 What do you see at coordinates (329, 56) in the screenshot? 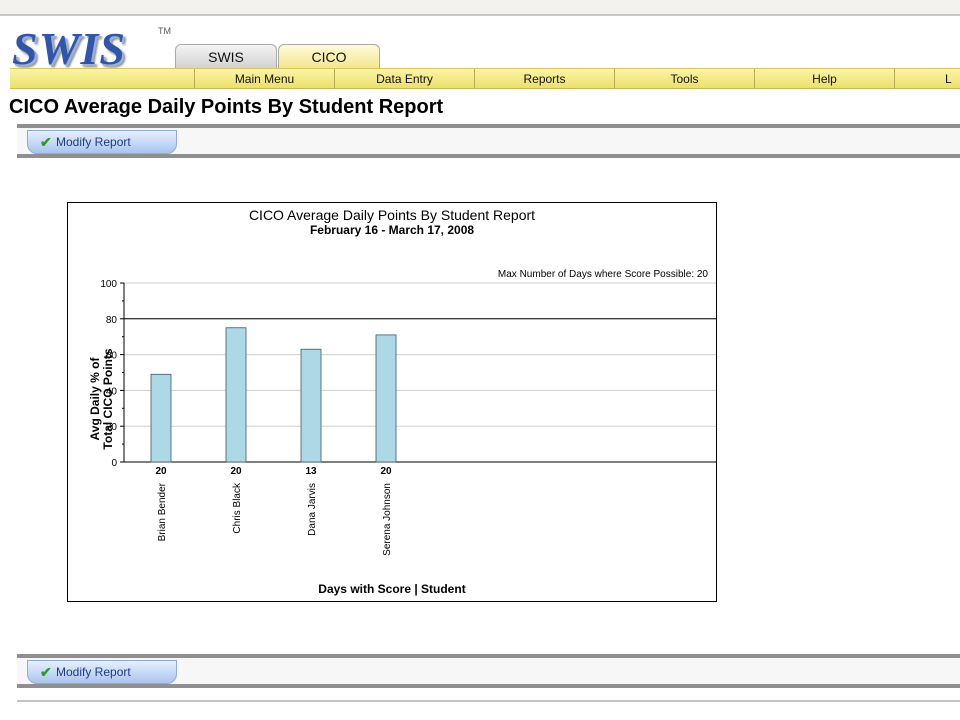
I see `tab-cico: CICO` at bounding box center [329, 56].